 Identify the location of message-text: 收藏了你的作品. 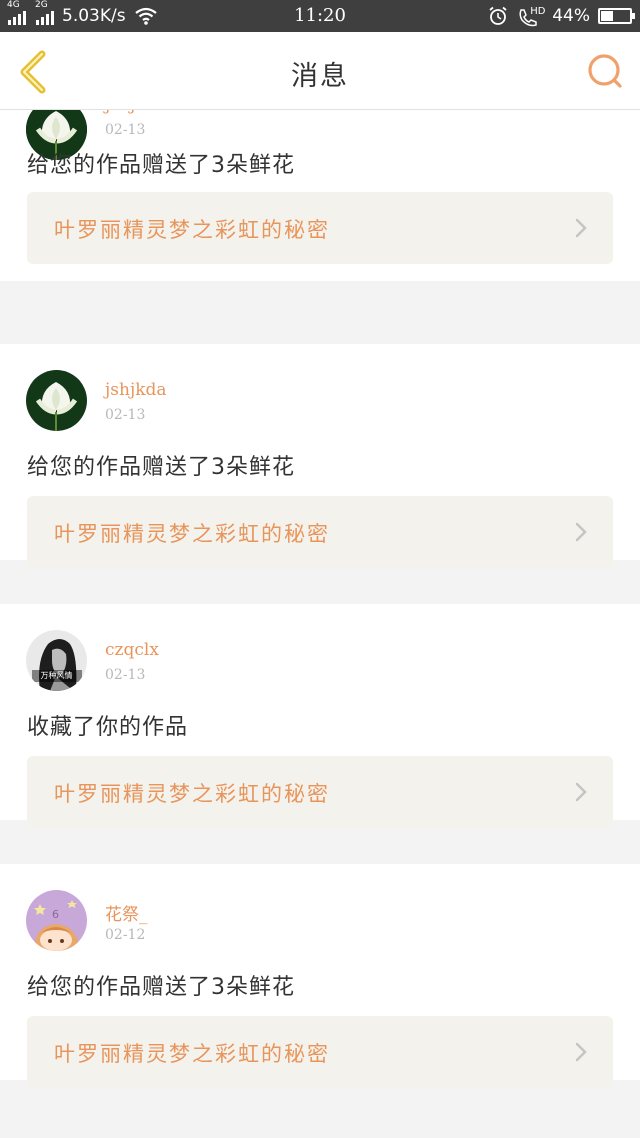
(108, 727).